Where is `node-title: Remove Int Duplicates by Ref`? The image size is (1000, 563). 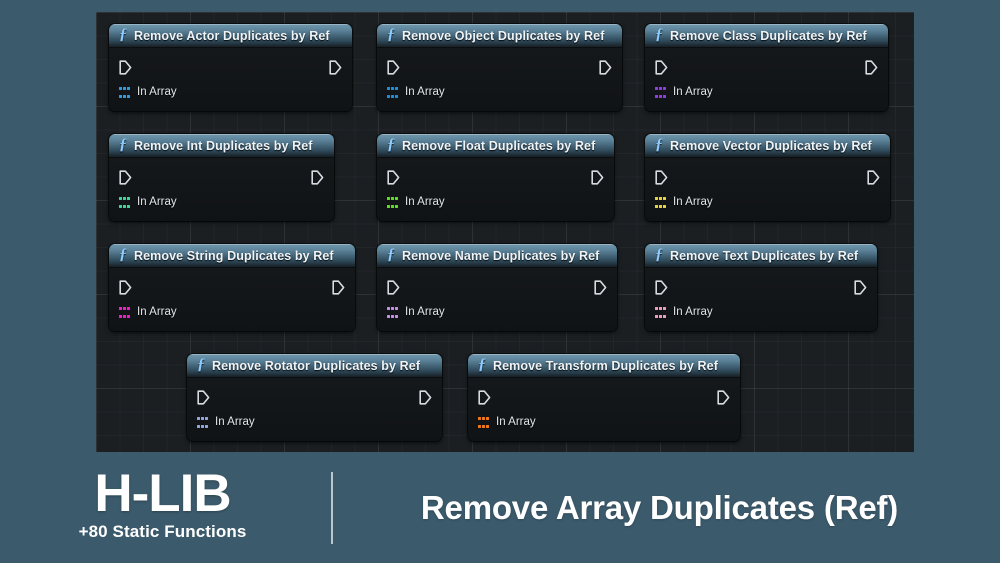
node-title: Remove Int Duplicates by Ref is located at coordinates (223, 145).